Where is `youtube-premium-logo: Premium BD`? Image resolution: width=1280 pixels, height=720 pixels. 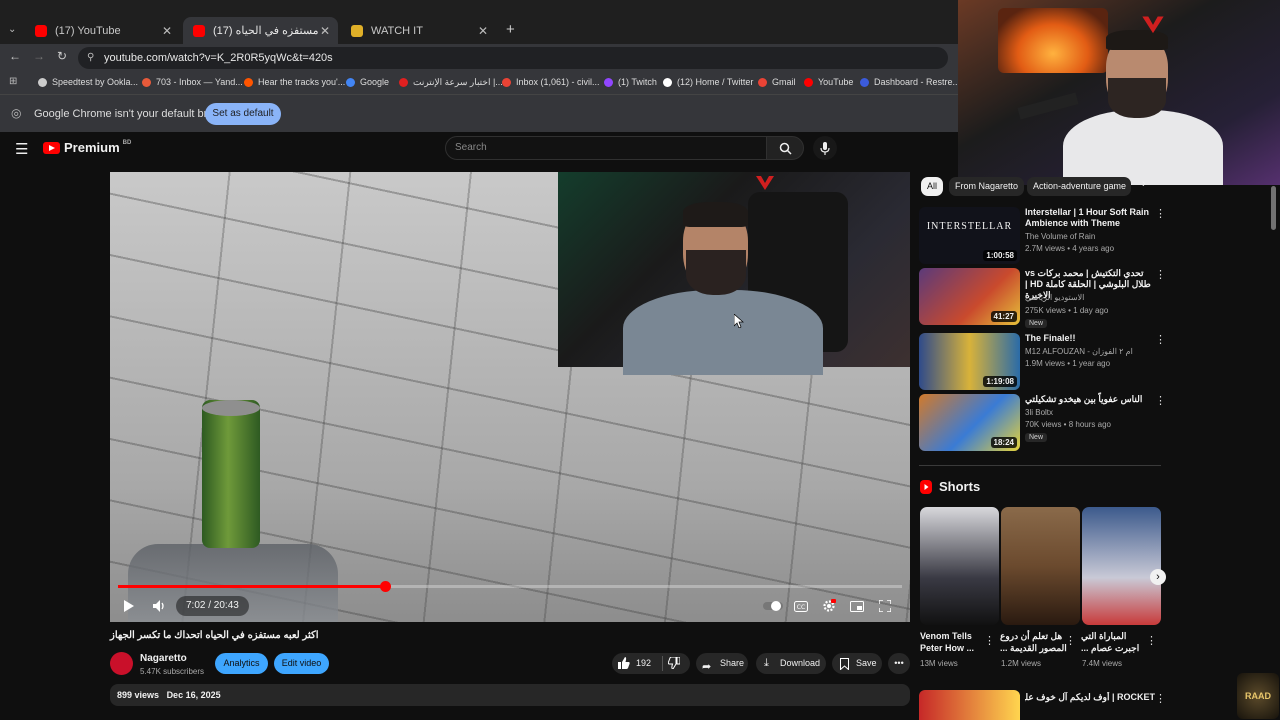
youtube-premium-logo: Premium BD is located at coordinates (87, 147).